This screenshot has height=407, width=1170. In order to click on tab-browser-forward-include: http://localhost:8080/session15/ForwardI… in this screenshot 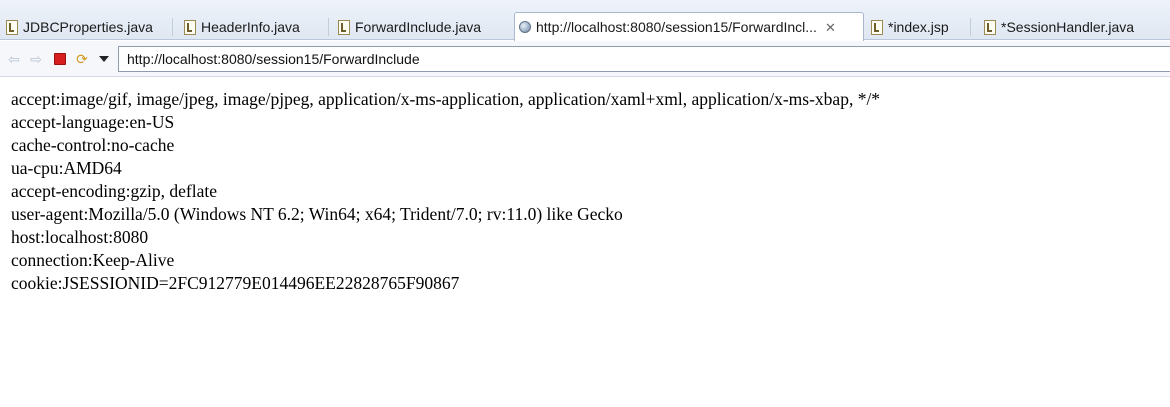, I will do `click(689, 26)`.